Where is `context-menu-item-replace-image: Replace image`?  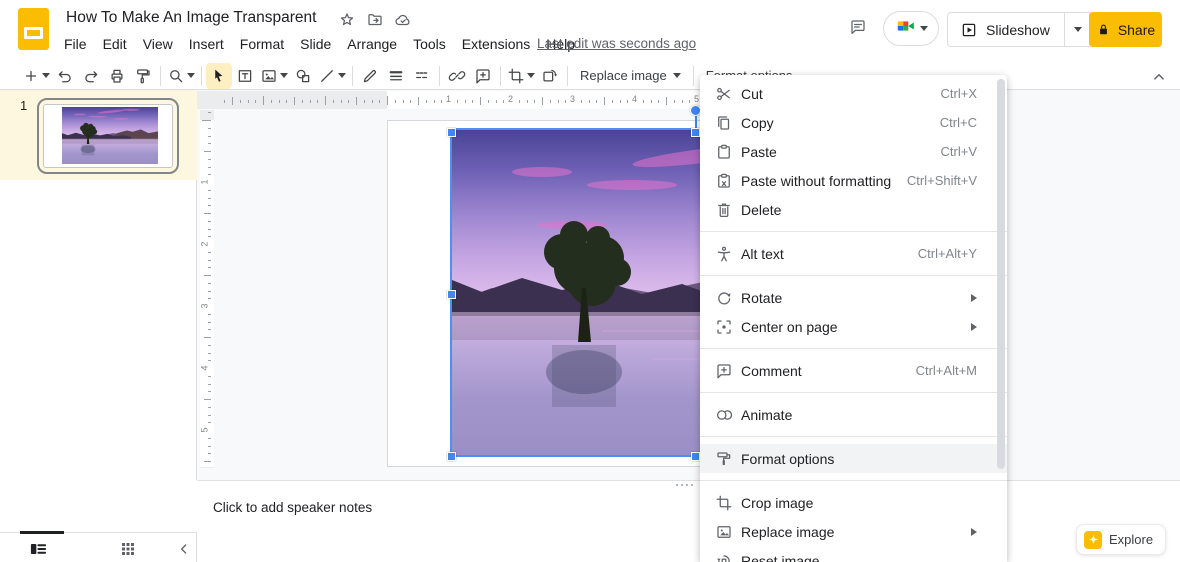 context-menu-item-replace-image: Replace image is located at coordinates (853, 531).